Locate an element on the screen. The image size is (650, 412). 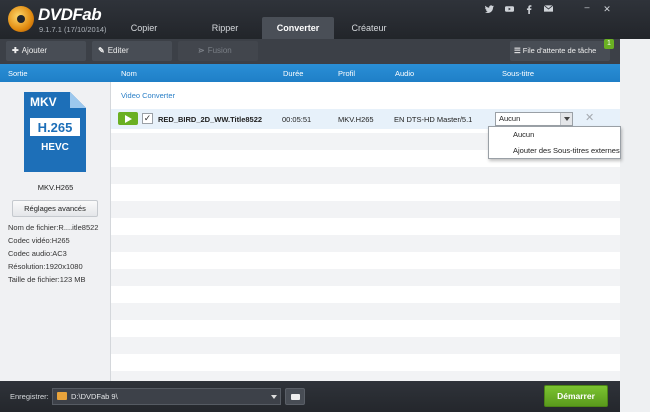
tab-copier: Copier is located at coordinates (144, 28).